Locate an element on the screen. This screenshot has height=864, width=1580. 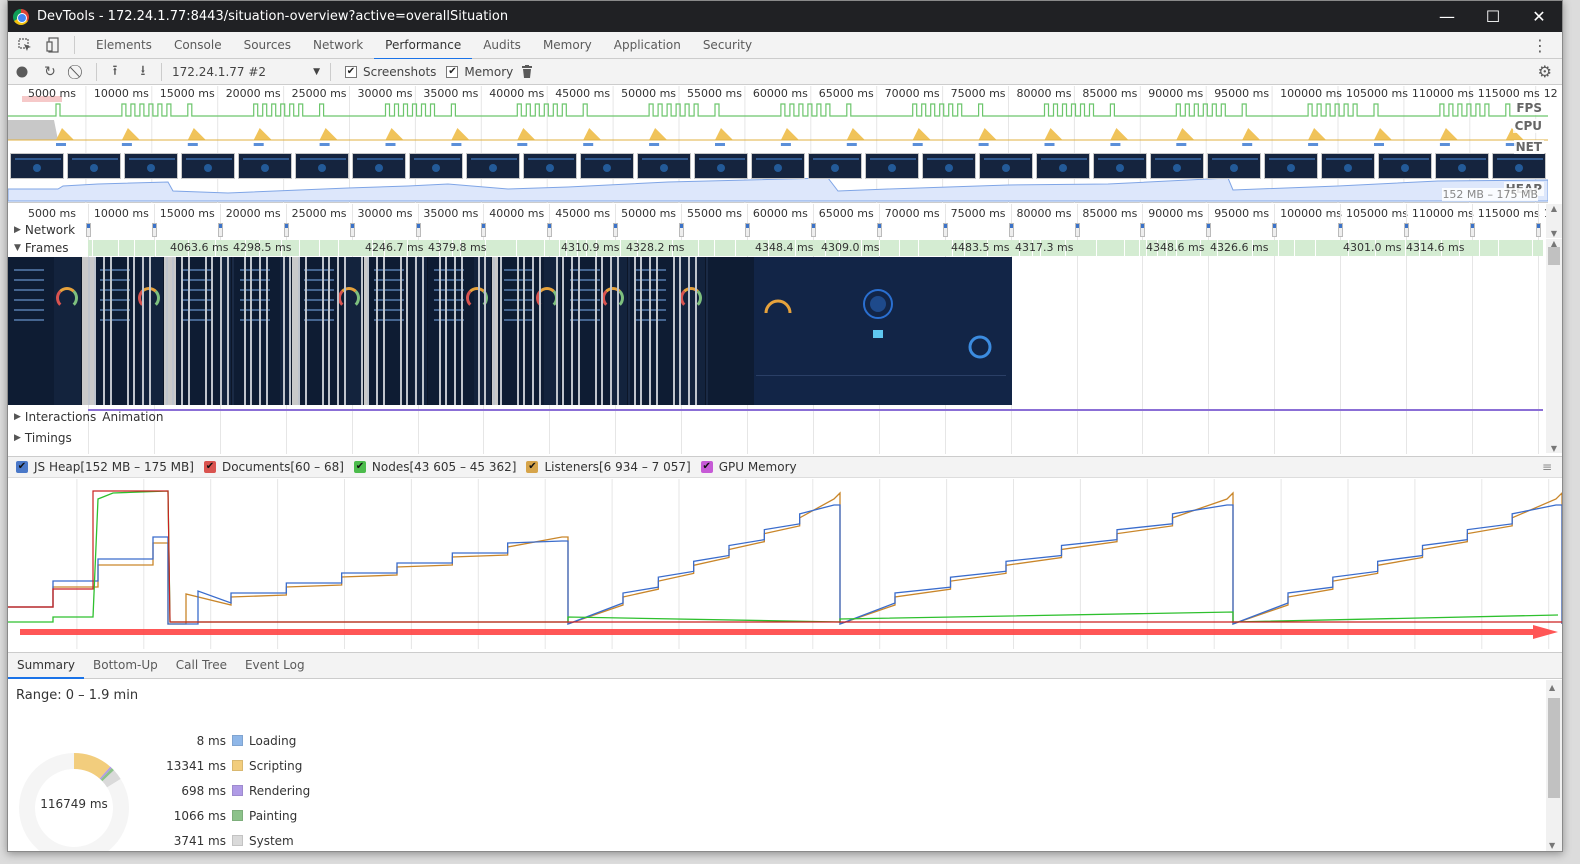
tab-bottom-up: Bottom-Up is located at coordinates (125, 665).